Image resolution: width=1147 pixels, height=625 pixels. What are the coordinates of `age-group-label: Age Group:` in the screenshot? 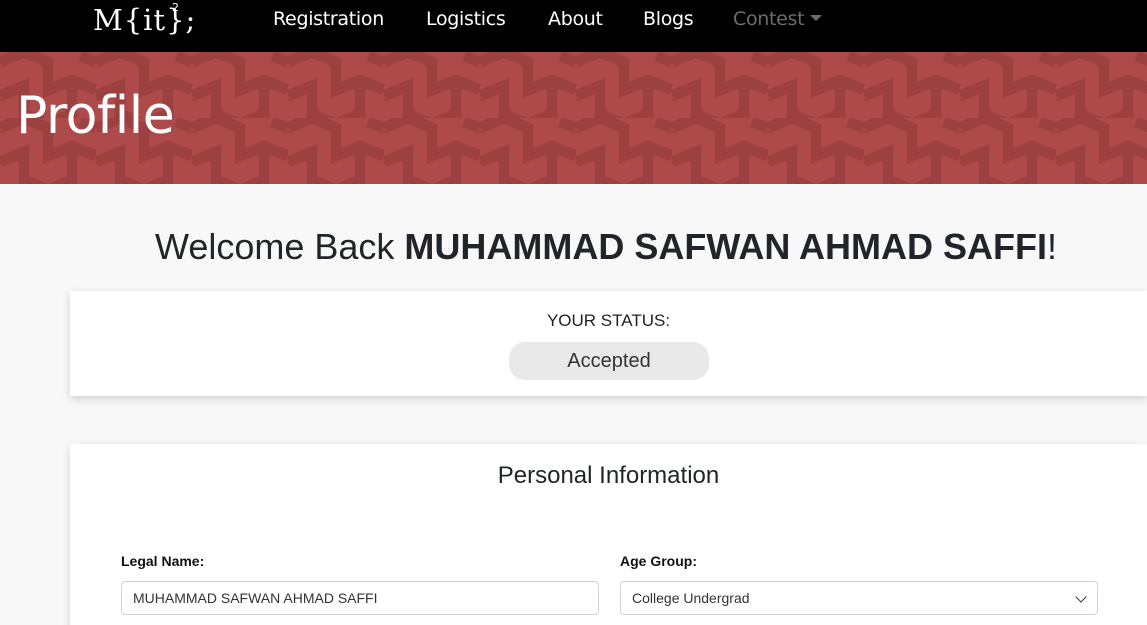 It's located at (658, 561).